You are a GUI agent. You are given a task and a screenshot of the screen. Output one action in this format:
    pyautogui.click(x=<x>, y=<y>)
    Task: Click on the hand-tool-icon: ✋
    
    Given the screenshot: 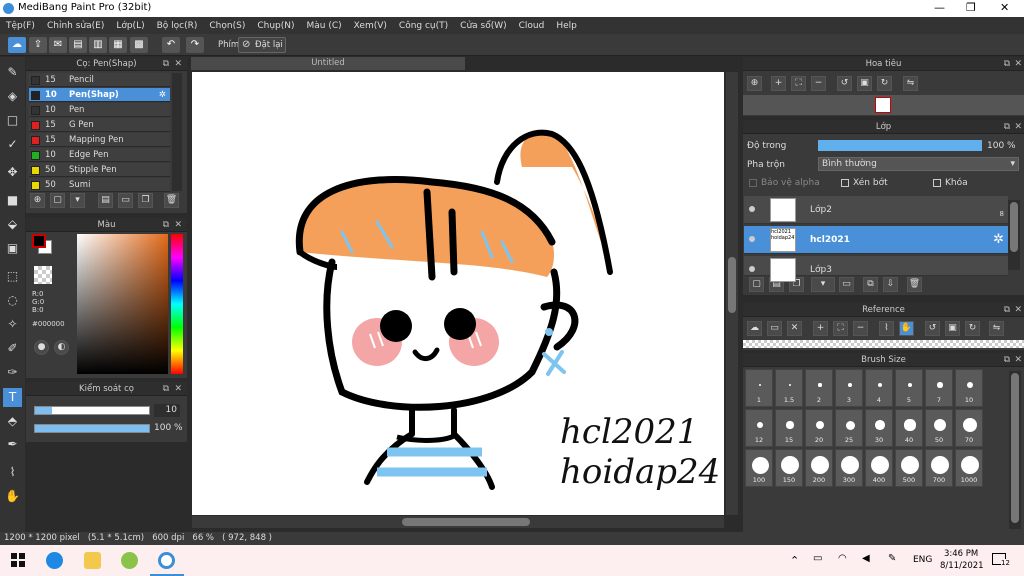 What is the action you would take?
    pyautogui.click(x=12, y=496)
    